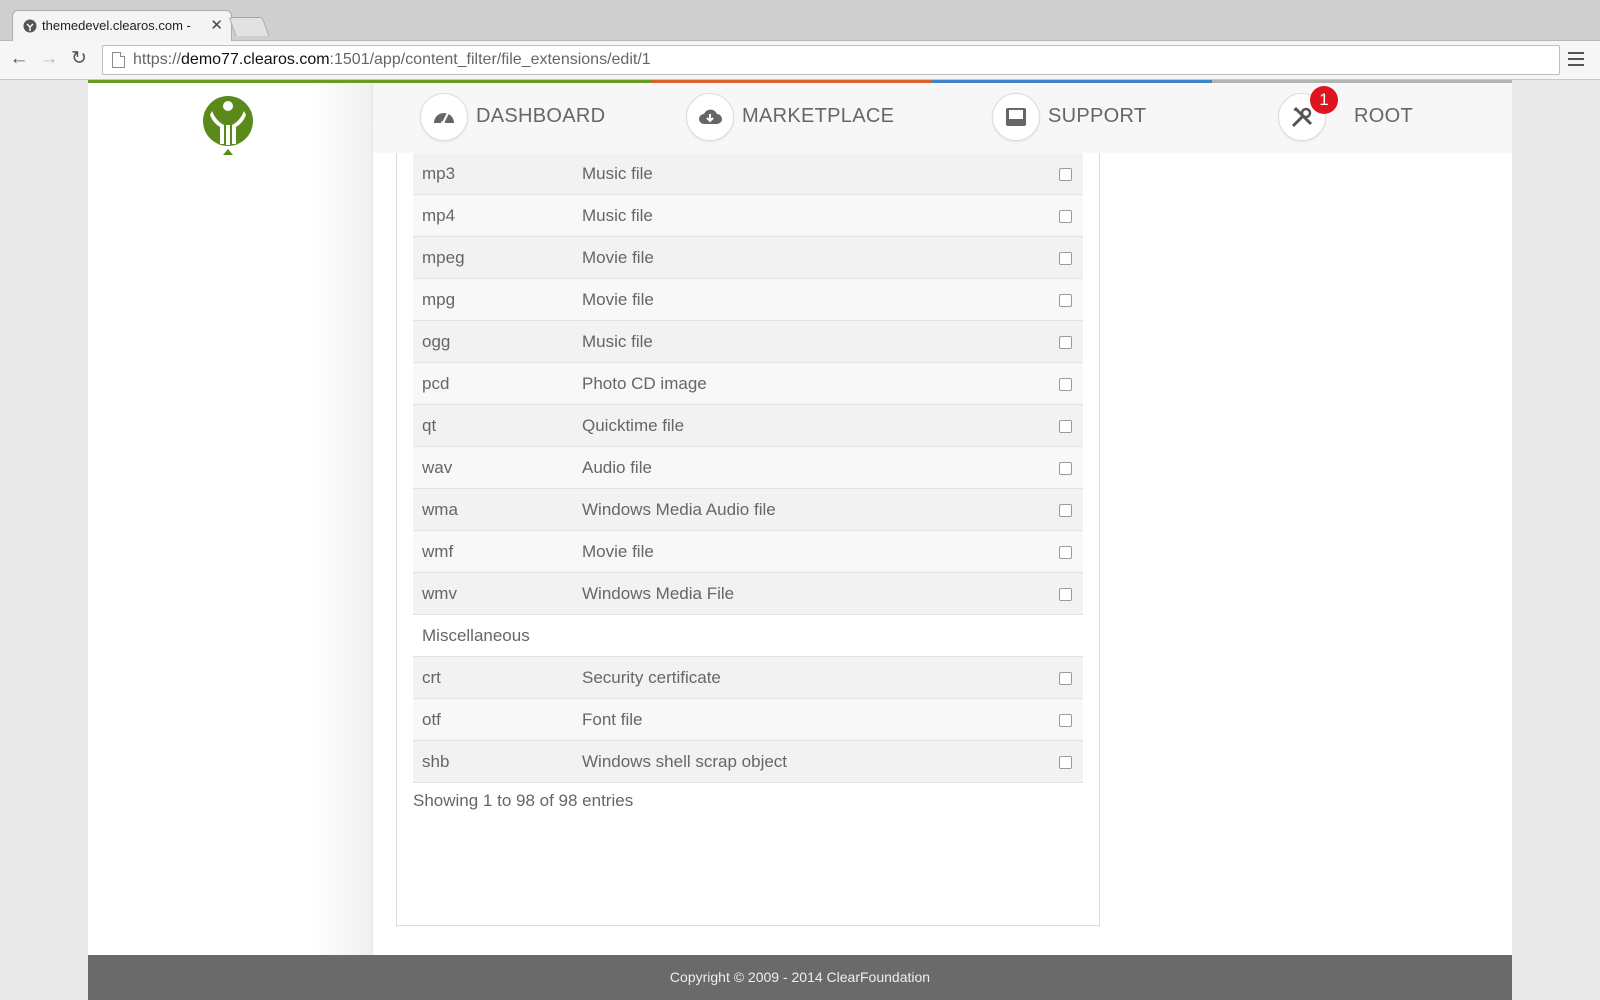 Image resolution: width=1600 pixels, height=1000 pixels. What do you see at coordinates (800, 977) in the screenshot?
I see `footer: Copyright © 2009 - 2014 ClearFoundation` at bounding box center [800, 977].